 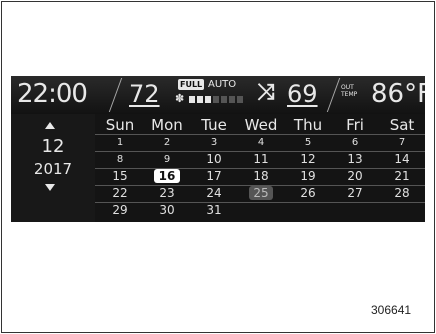 I want to click on calendar-day-8: 8, so click(x=120, y=159).